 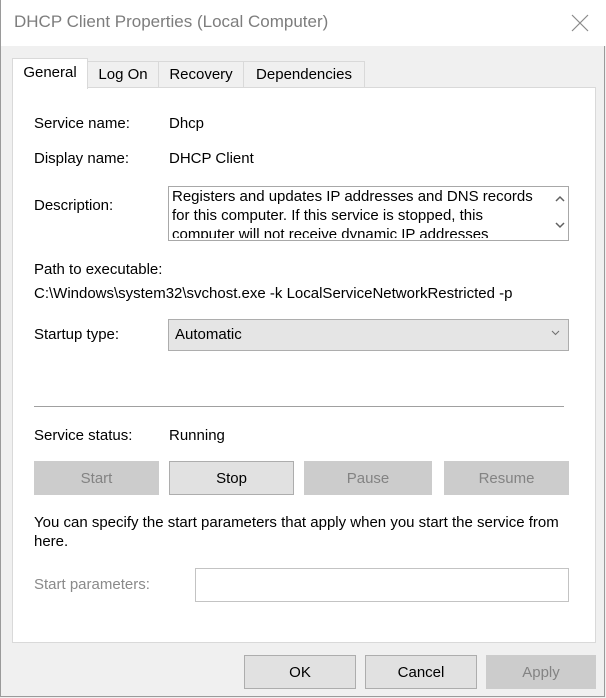 What do you see at coordinates (92, 584) in the screenshot?
I see `start-parameters-label: Start parameters:` at bounding box center [92, 584].